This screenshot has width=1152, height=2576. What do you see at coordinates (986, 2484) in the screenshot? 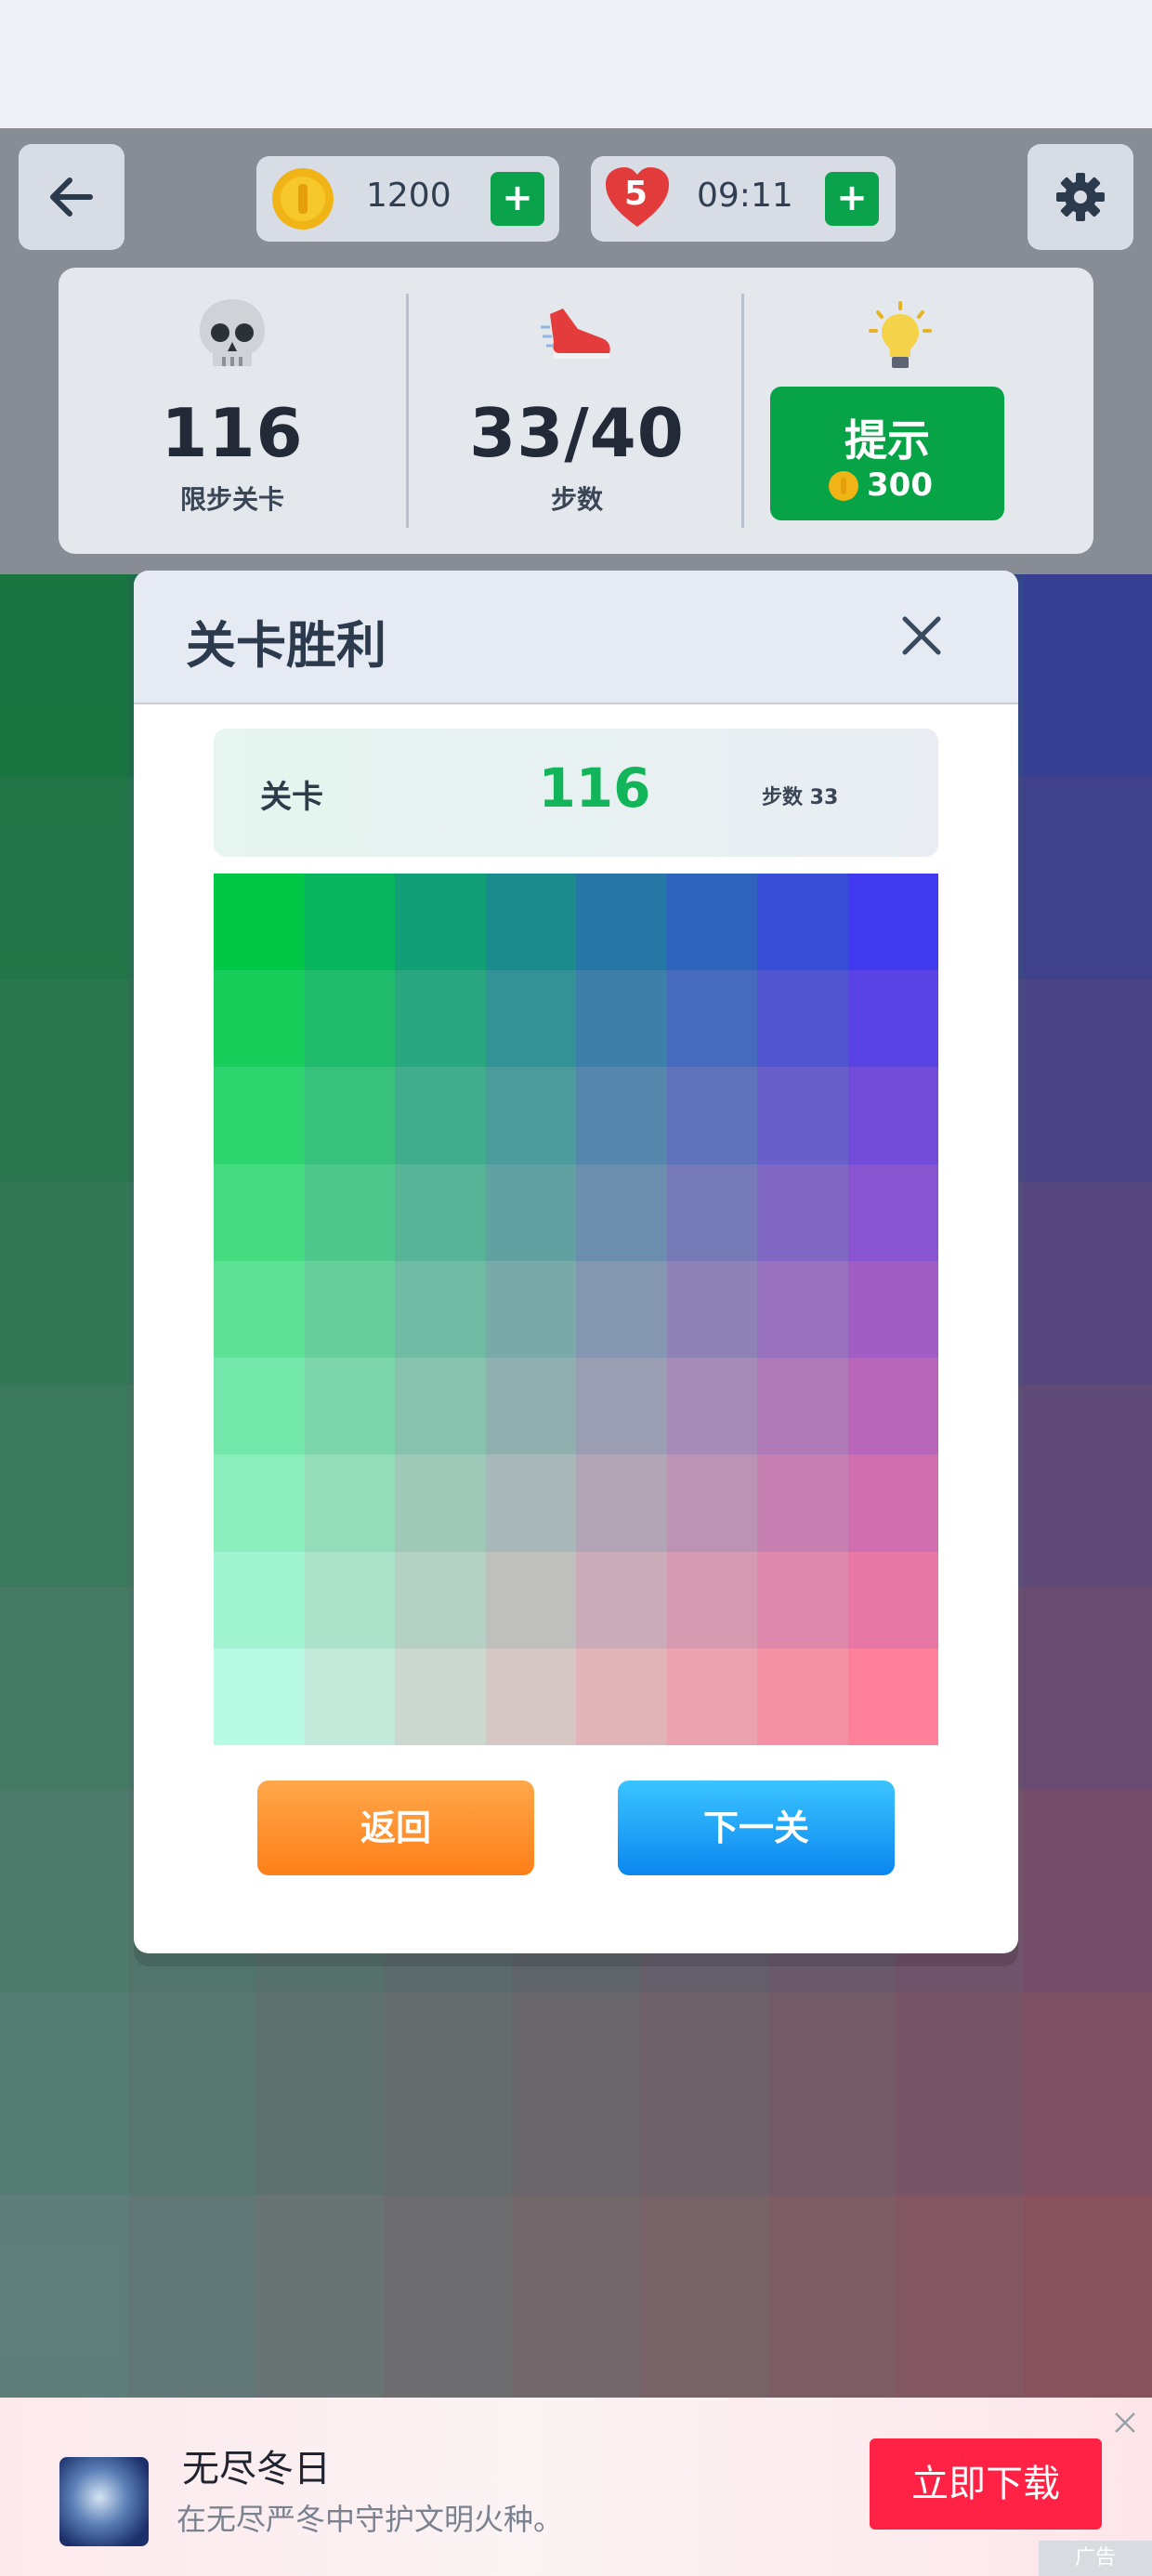
I see `download-button: 立即下载` at bounding box center [986, 2484].